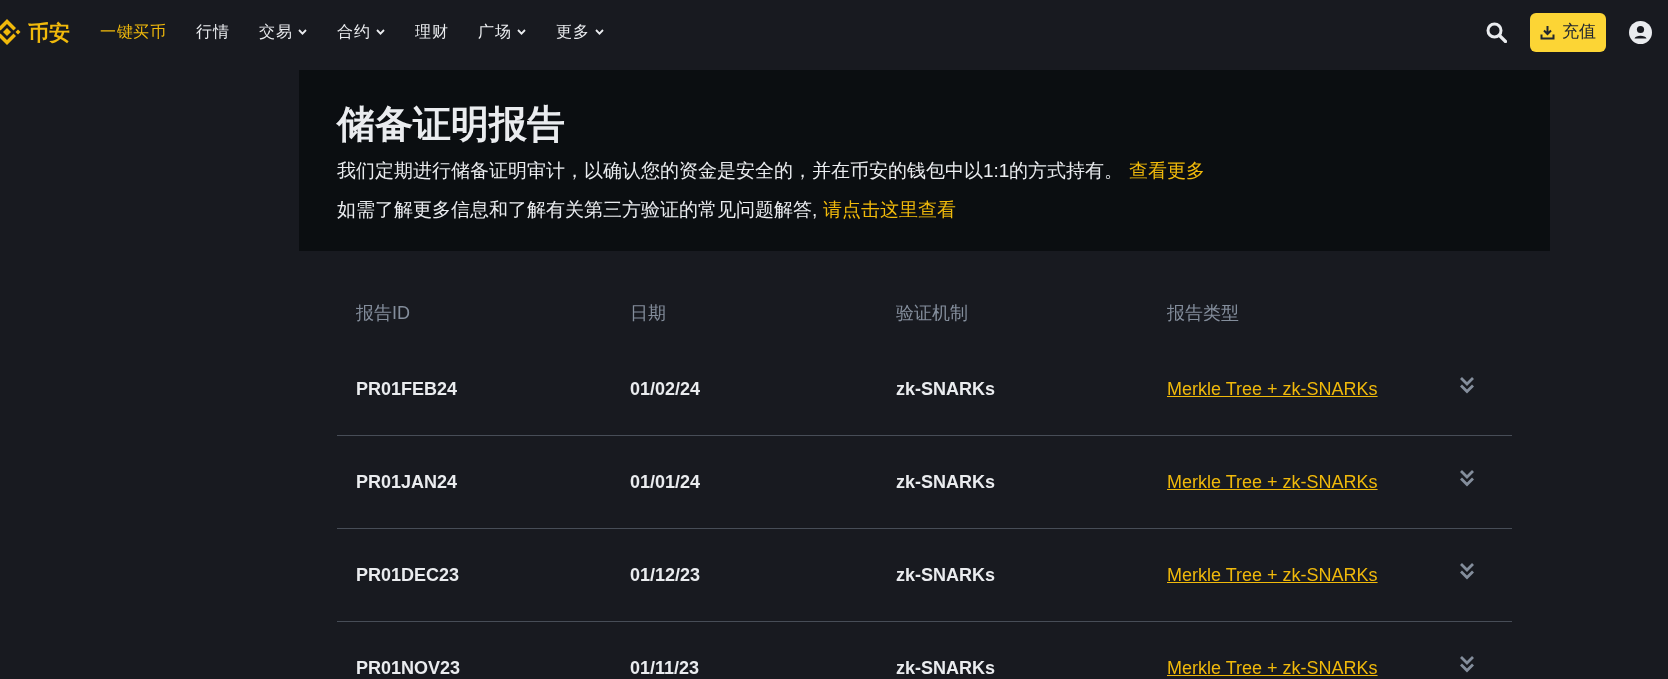 The height and width of the screenshot is (679, 1668). What do you see at coordinates (408, 667) in the screenshot?
I see `table-cell: PR01NOV23` at bounding box center [408, 667].